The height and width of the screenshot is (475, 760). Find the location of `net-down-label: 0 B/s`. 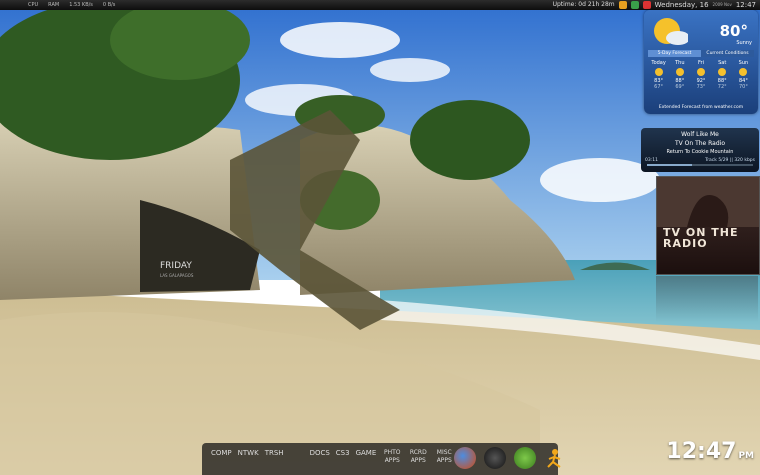

net-down-label: 0 B/s is located at coordinates (109, 5).